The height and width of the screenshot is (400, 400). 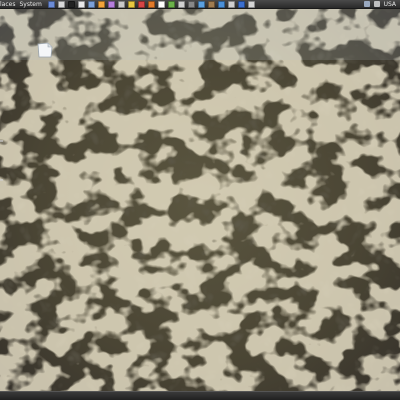 What do you see at coordinates (241, 4) in the screenshot?
I see `bluetooth-icon` at bounding box center [241, 4].